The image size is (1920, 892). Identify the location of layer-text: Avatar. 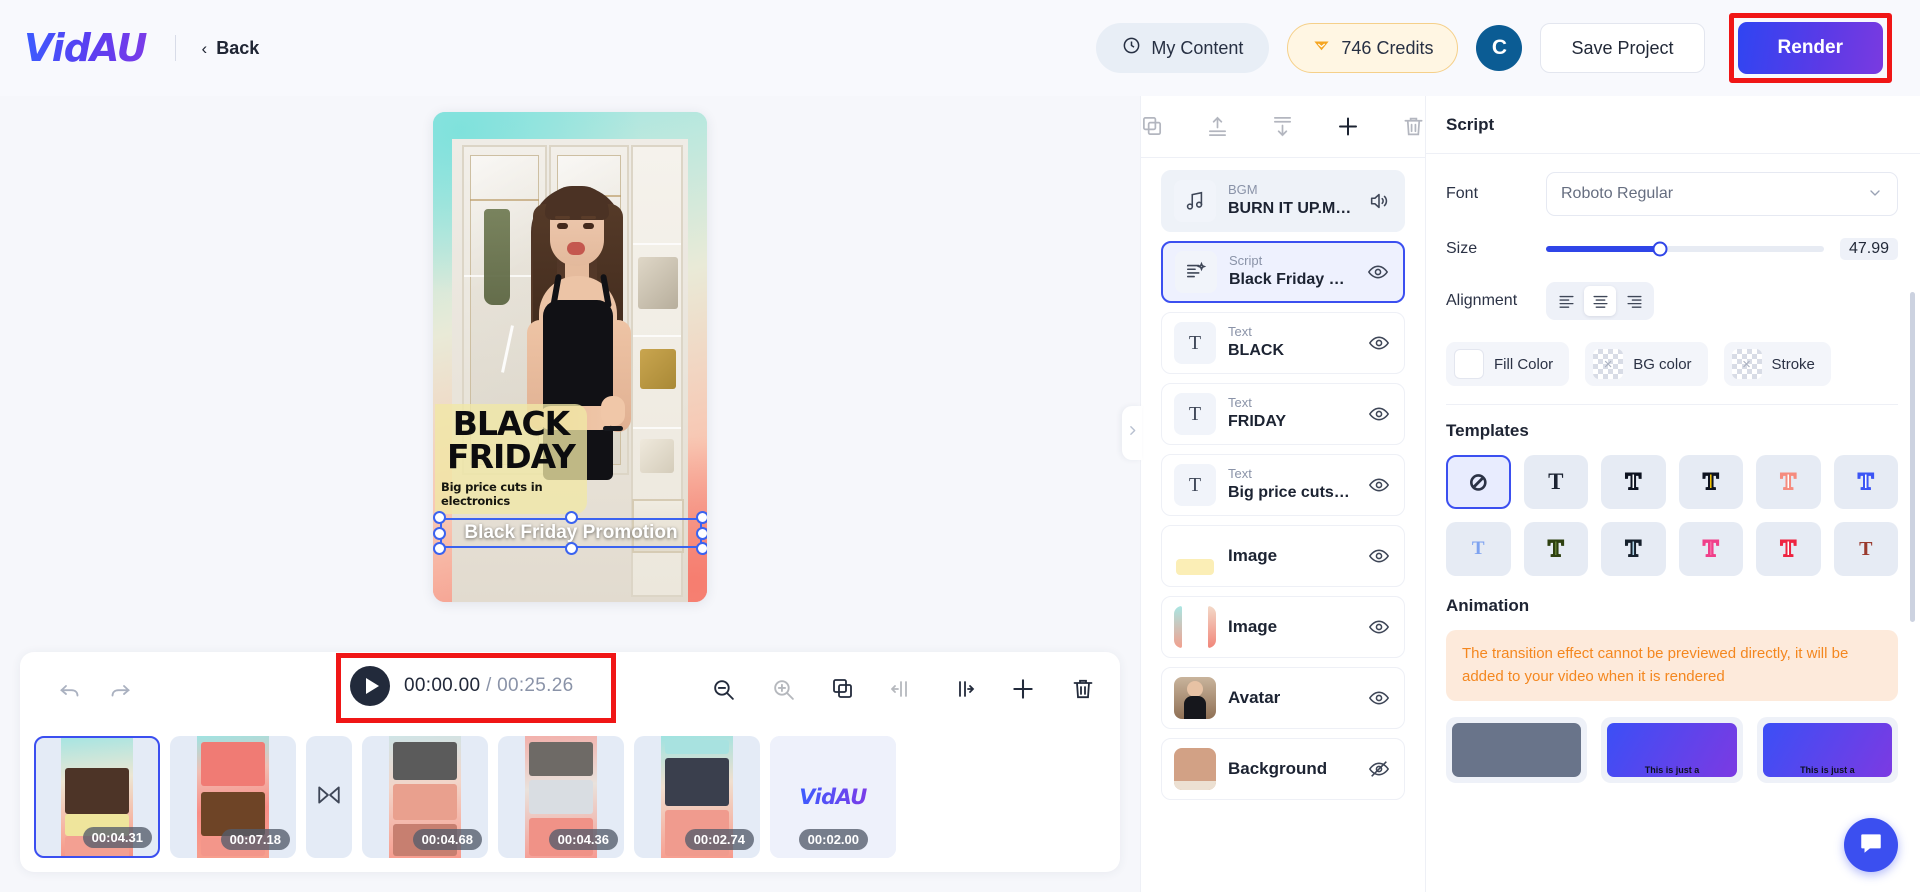
(1298, 698).